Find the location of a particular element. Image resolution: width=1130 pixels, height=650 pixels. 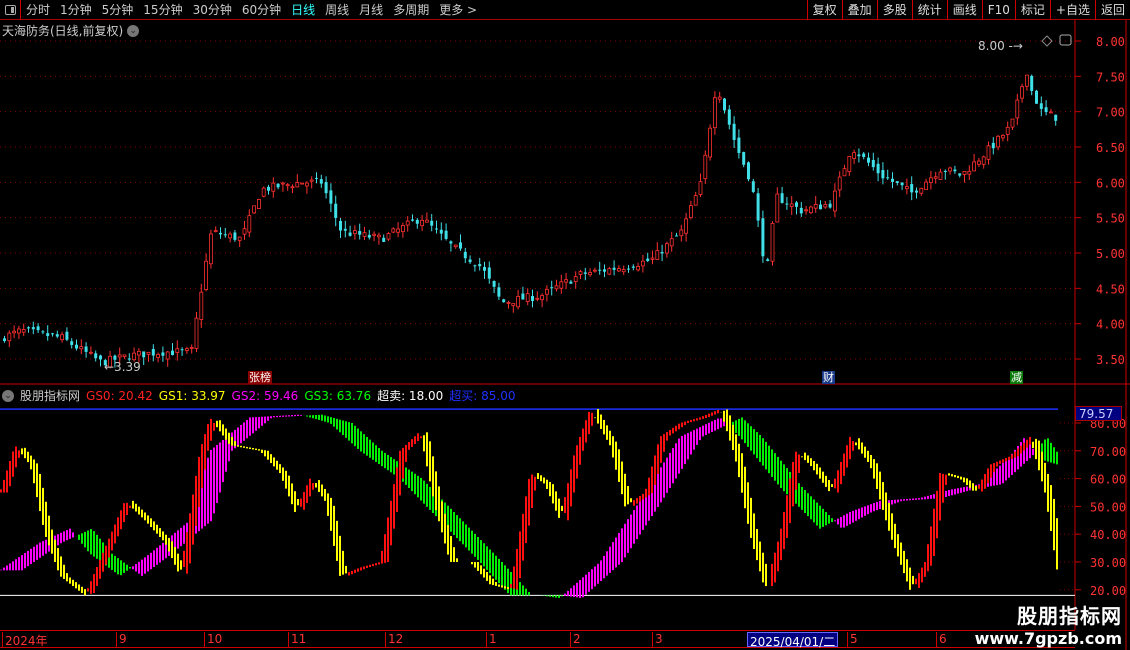

date-label: 5 is located at coordinates (852, 639).